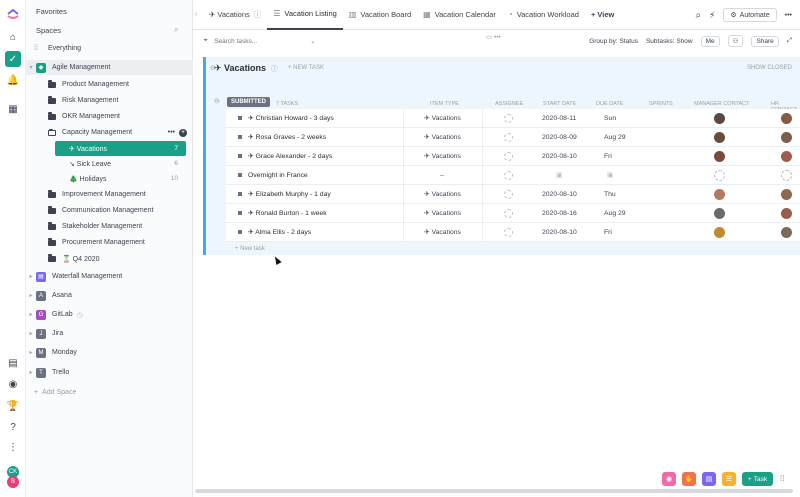  Describe the element at coordinates (769, 68) in the screenshot. I see `show-closed-button: SHOW CLOSED` at that location.